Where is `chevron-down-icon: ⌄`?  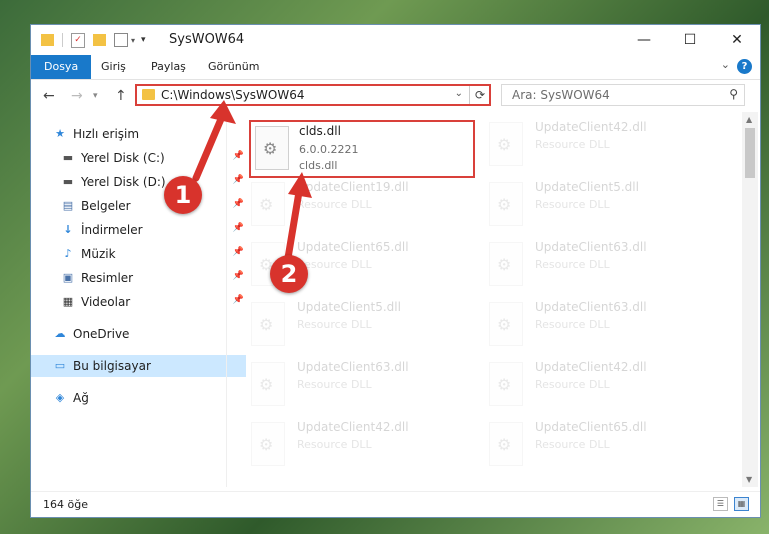
chevron-down-icon: ⌄ is located at coordinates (459, 93).